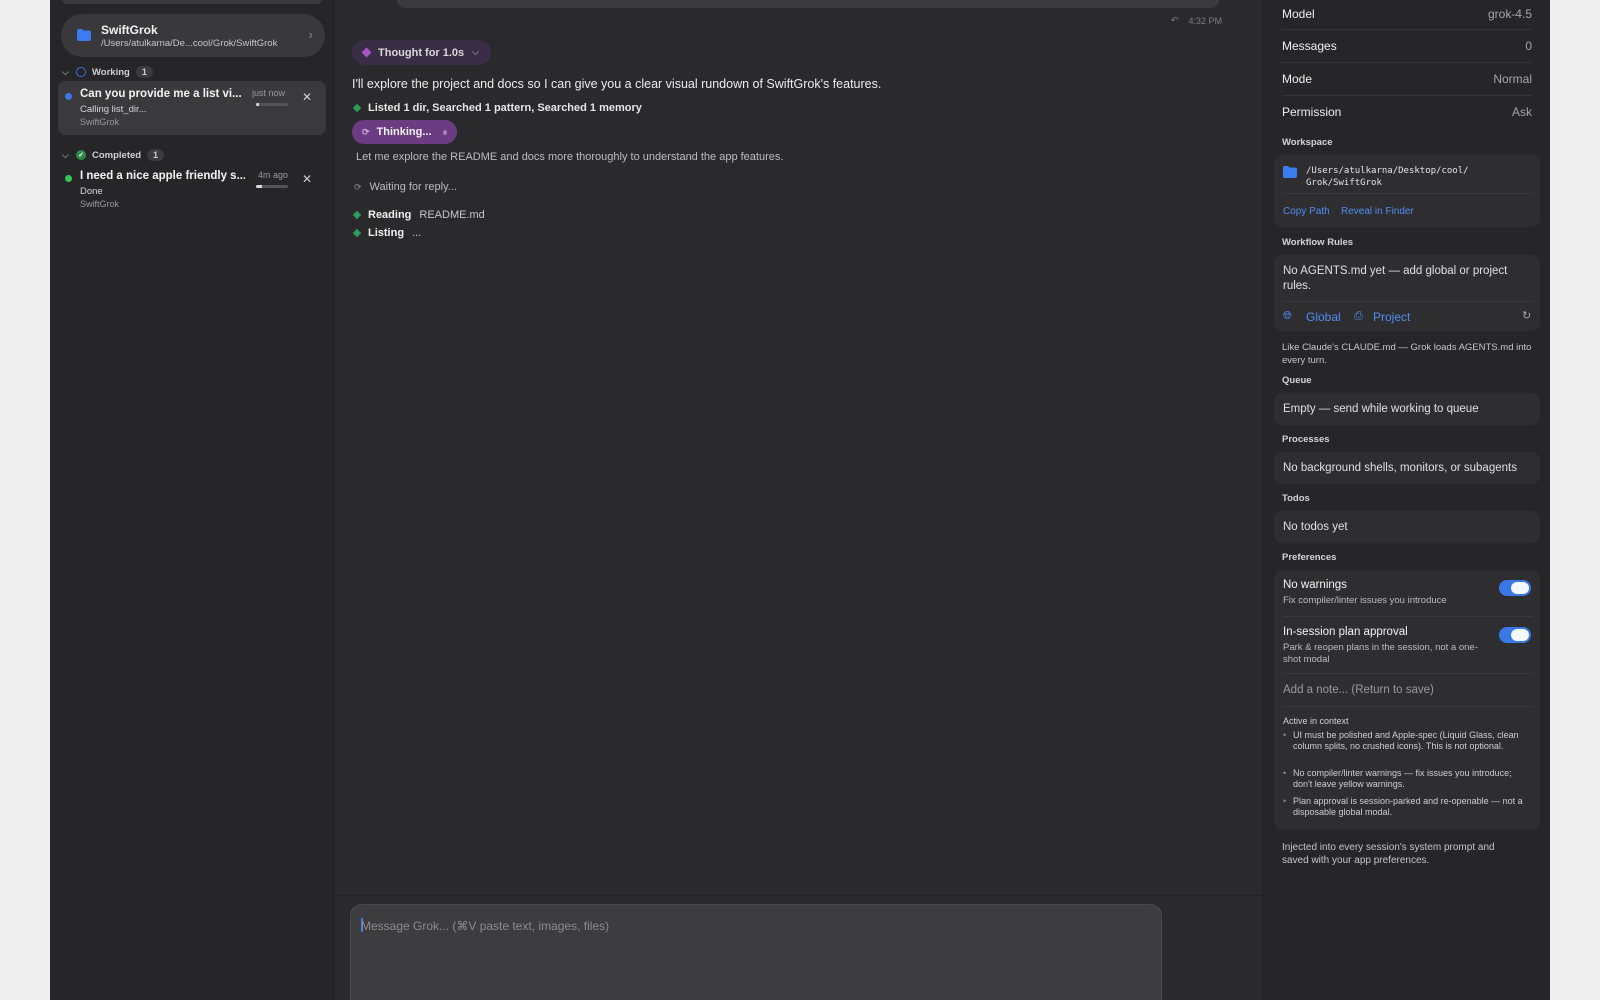  What do you see at coordinates (1315, 585) in the screenshot?
I see `pref-title: No warnings` at bounding box center [1315, 585].